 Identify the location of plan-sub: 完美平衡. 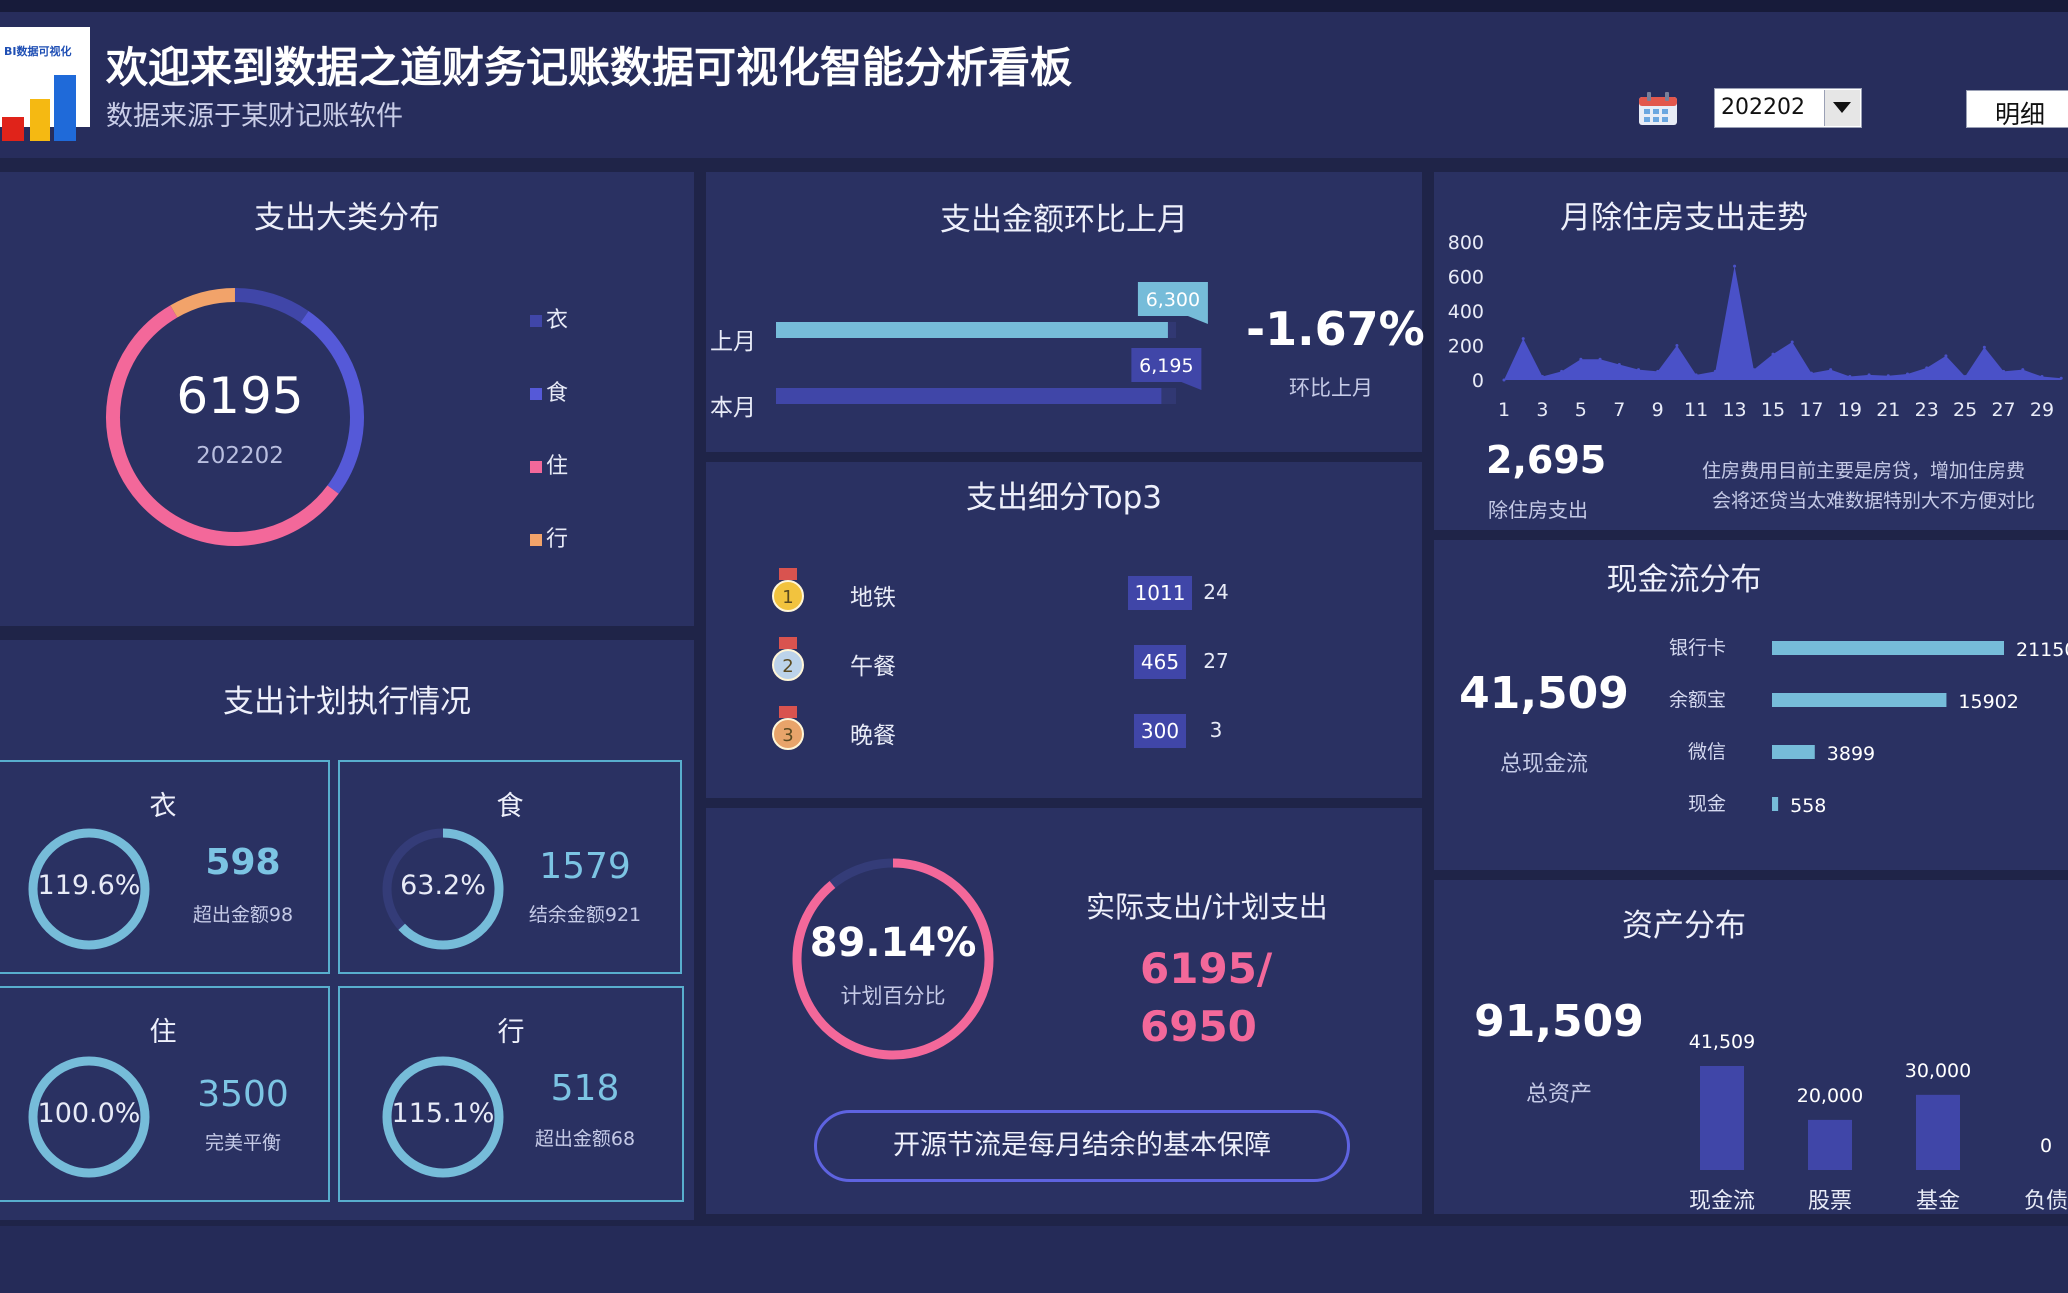
(242, 1143).